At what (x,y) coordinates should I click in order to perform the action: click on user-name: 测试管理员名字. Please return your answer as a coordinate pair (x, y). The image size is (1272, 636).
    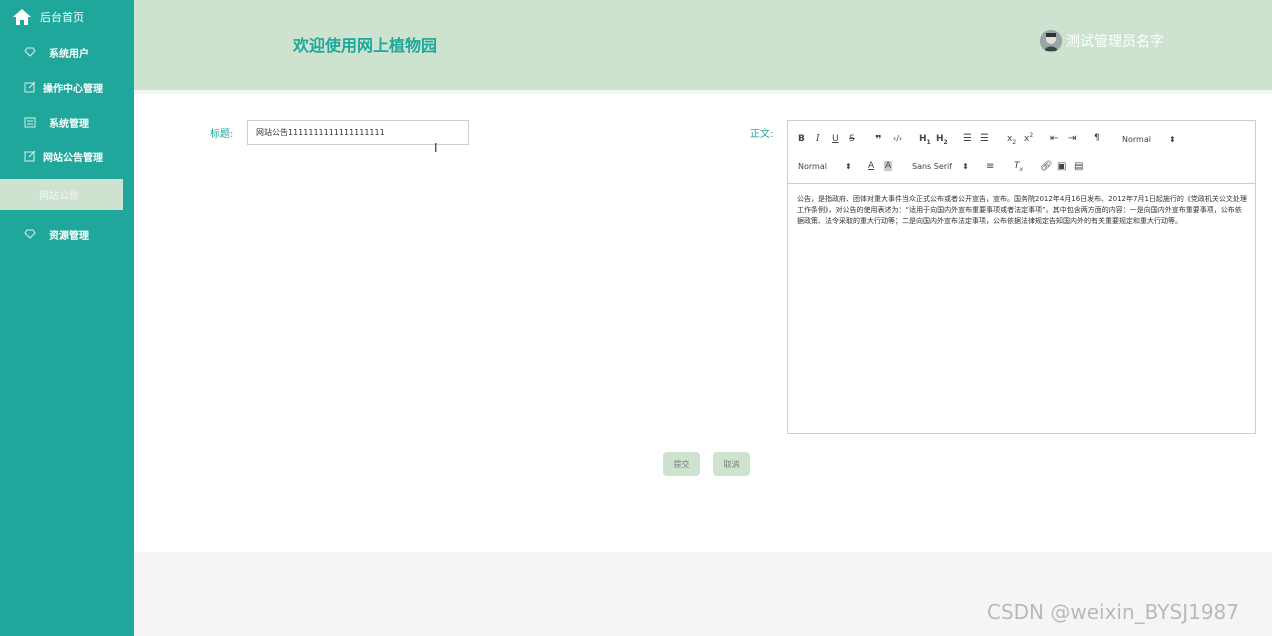
    Looking at the image, I should click on (1115, 42).